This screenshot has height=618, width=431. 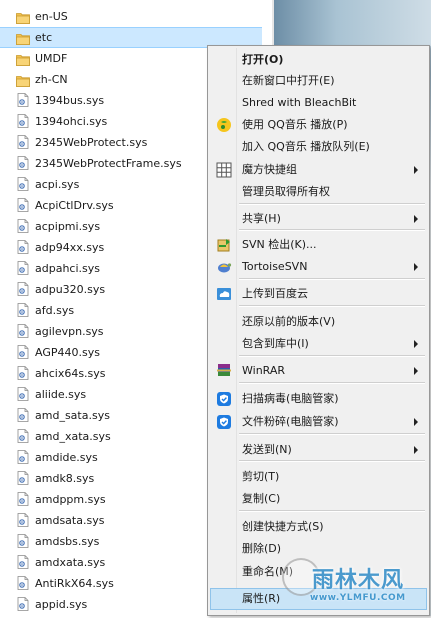 I want to click on menu-item-label: 创建快捷方式(S), so click(x=283, y=526).